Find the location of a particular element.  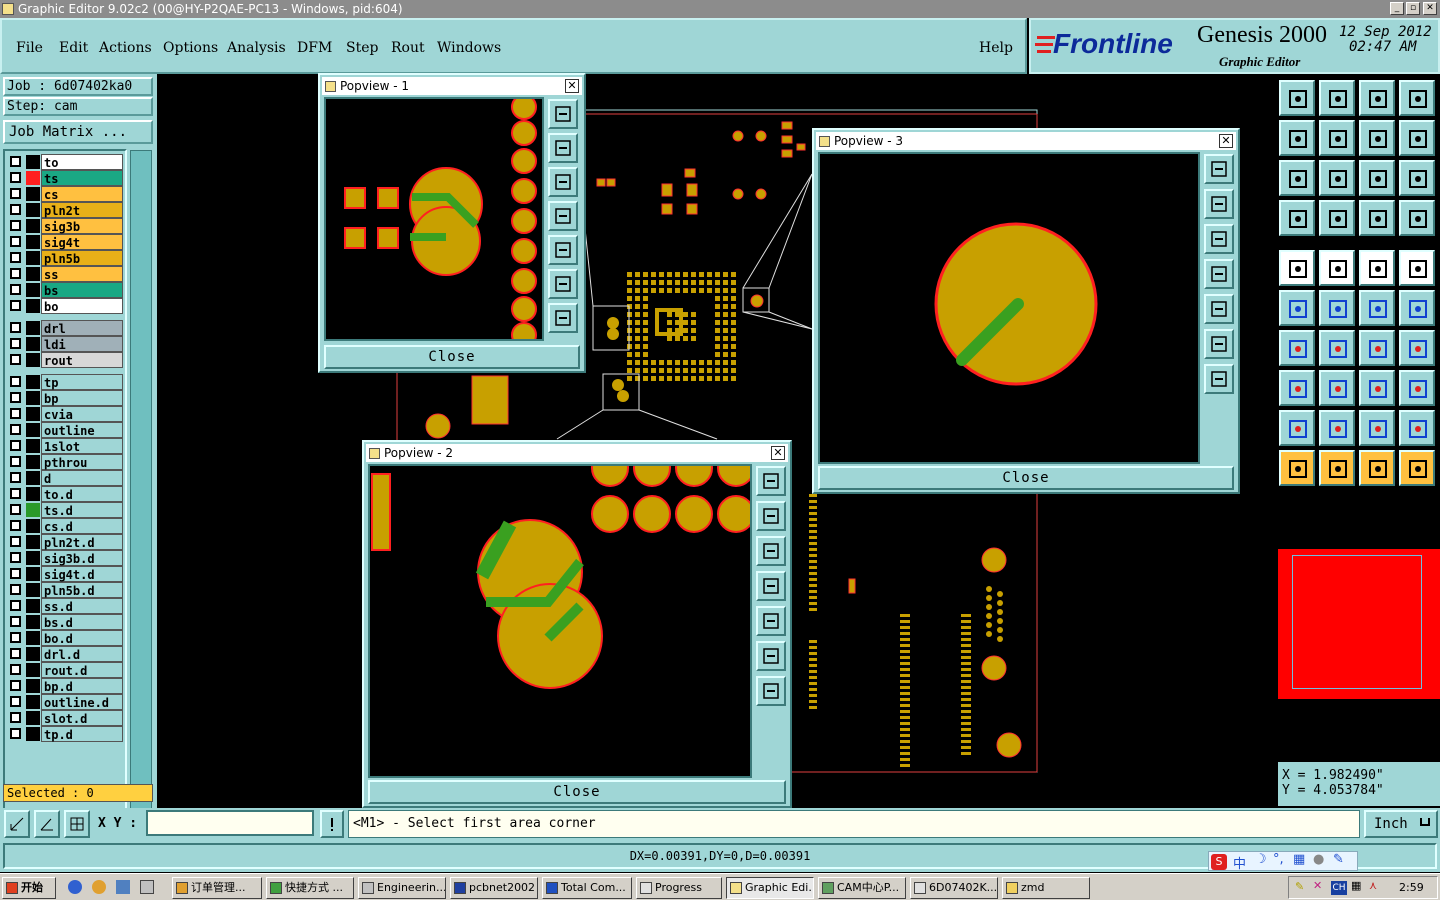

layer-name: to.d is located at coordinates (82, 494).